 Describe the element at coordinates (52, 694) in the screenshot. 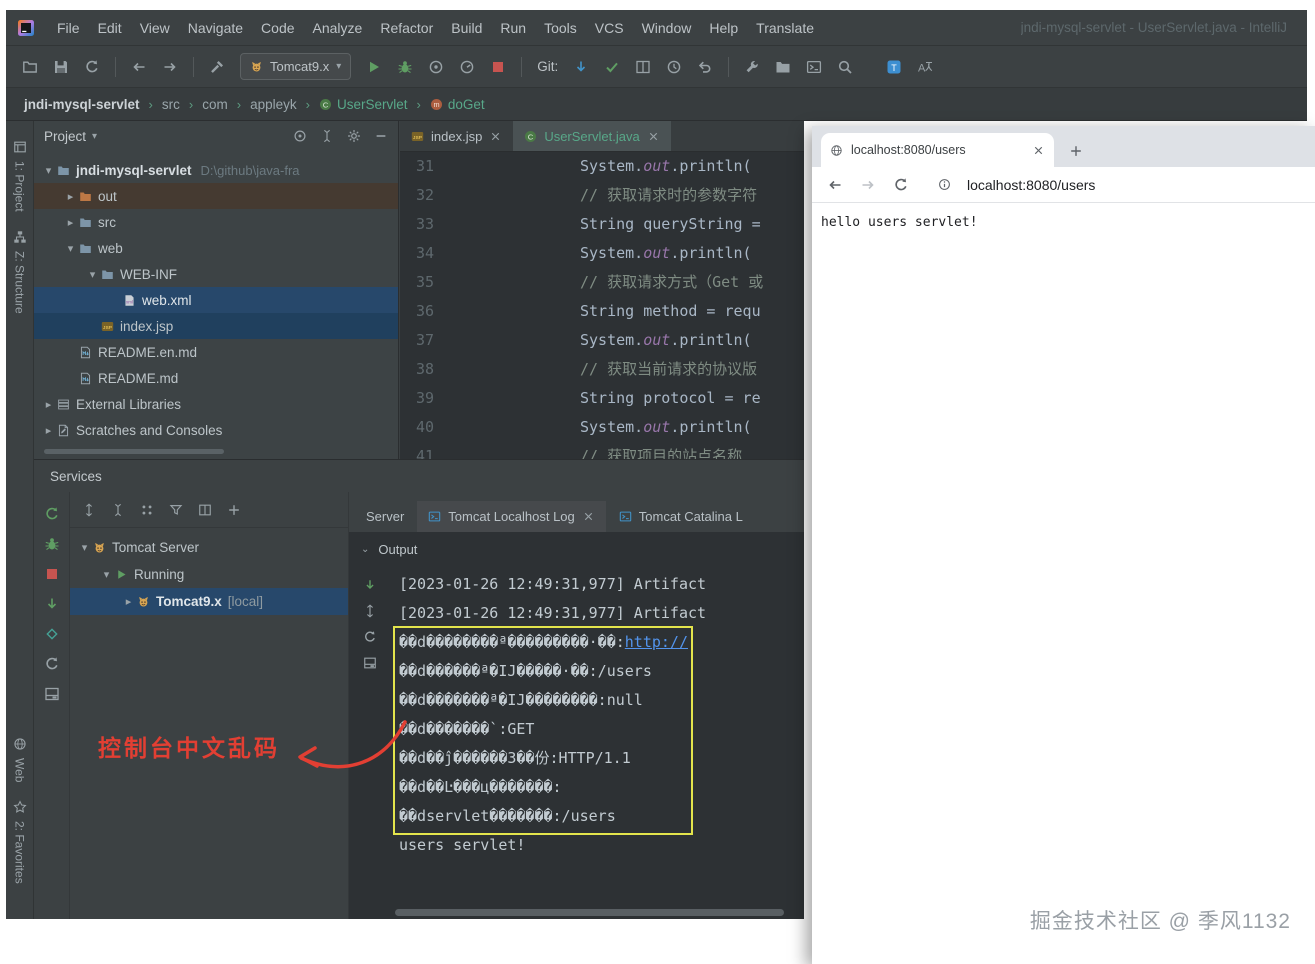

I see `dock-layout-icon` at that location.